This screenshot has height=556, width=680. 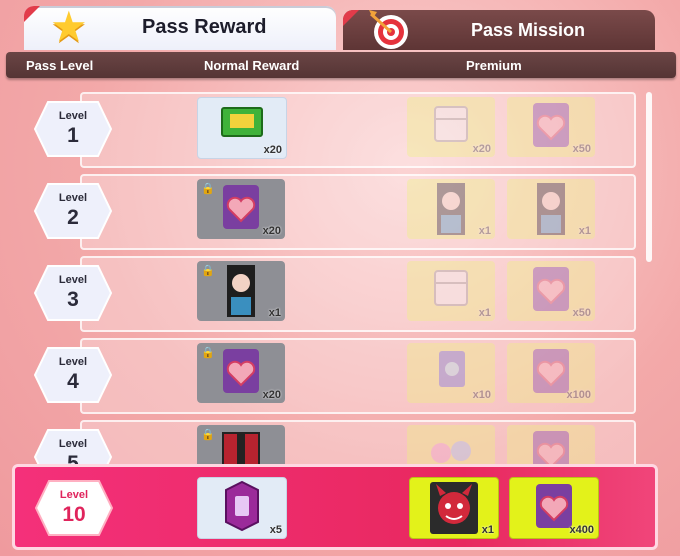 What do you see at coordinates (528, 30) in the screenshot?
I see `tab-label: Pass Mission` at bounding box center [528, 30].